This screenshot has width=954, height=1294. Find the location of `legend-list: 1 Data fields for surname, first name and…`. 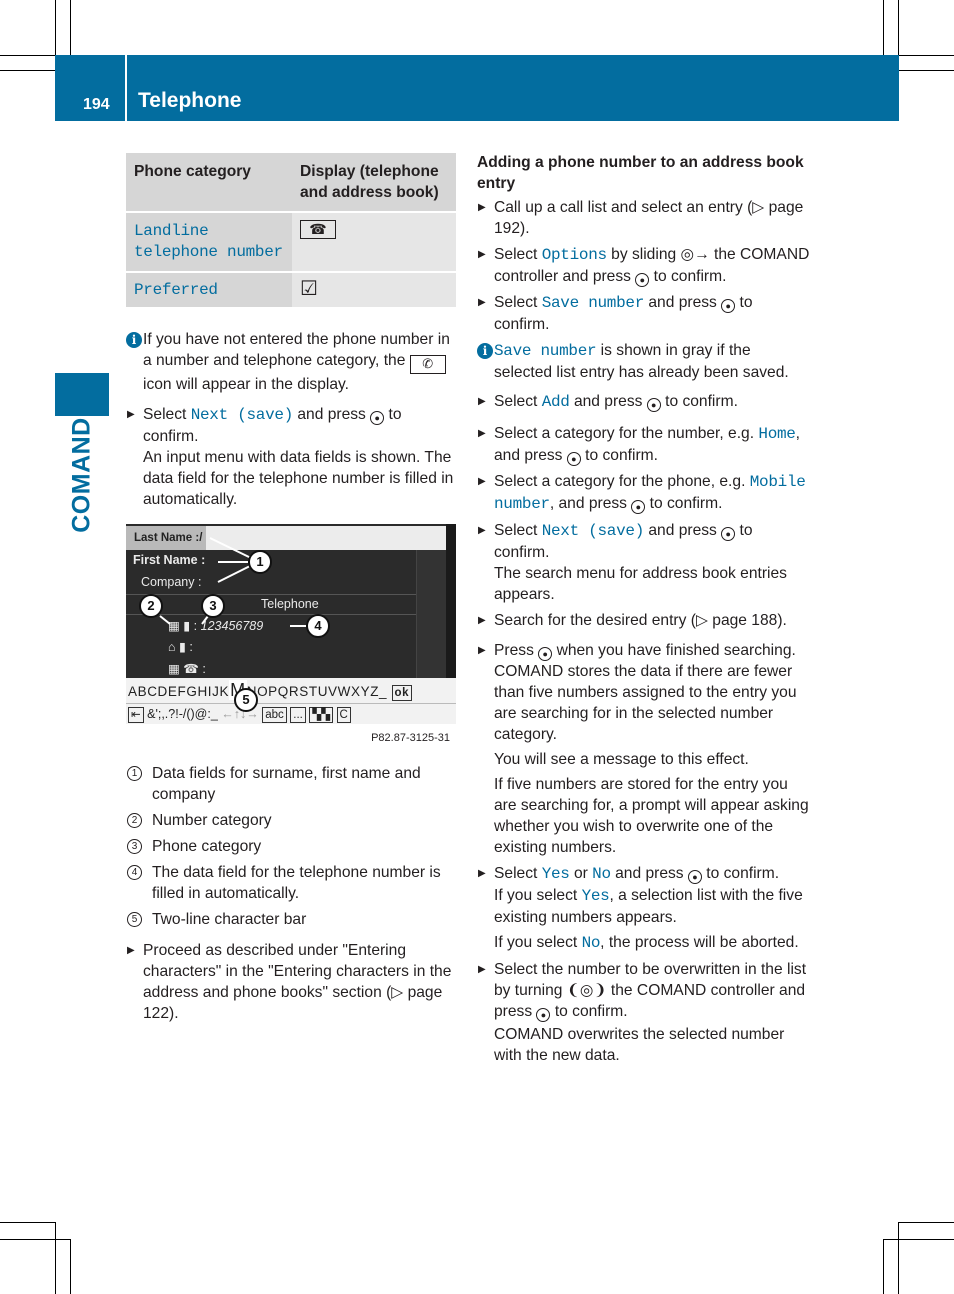

legend-list: 1 Data fields for surname, first name and… is located at coordinates (291, 846).